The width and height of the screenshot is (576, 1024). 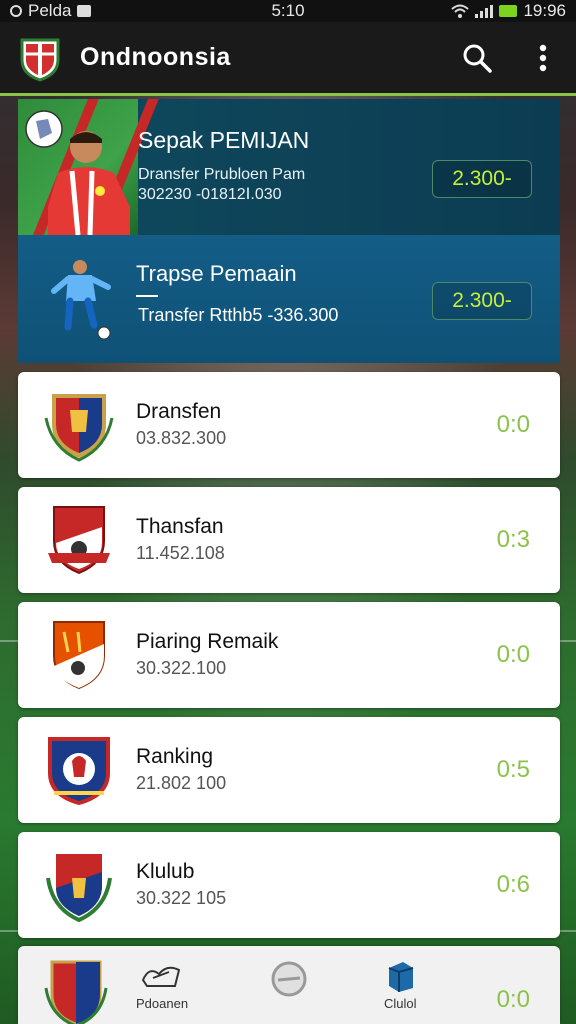 I want to click on item-number: 30.322.100, so click(x=181, y=668).